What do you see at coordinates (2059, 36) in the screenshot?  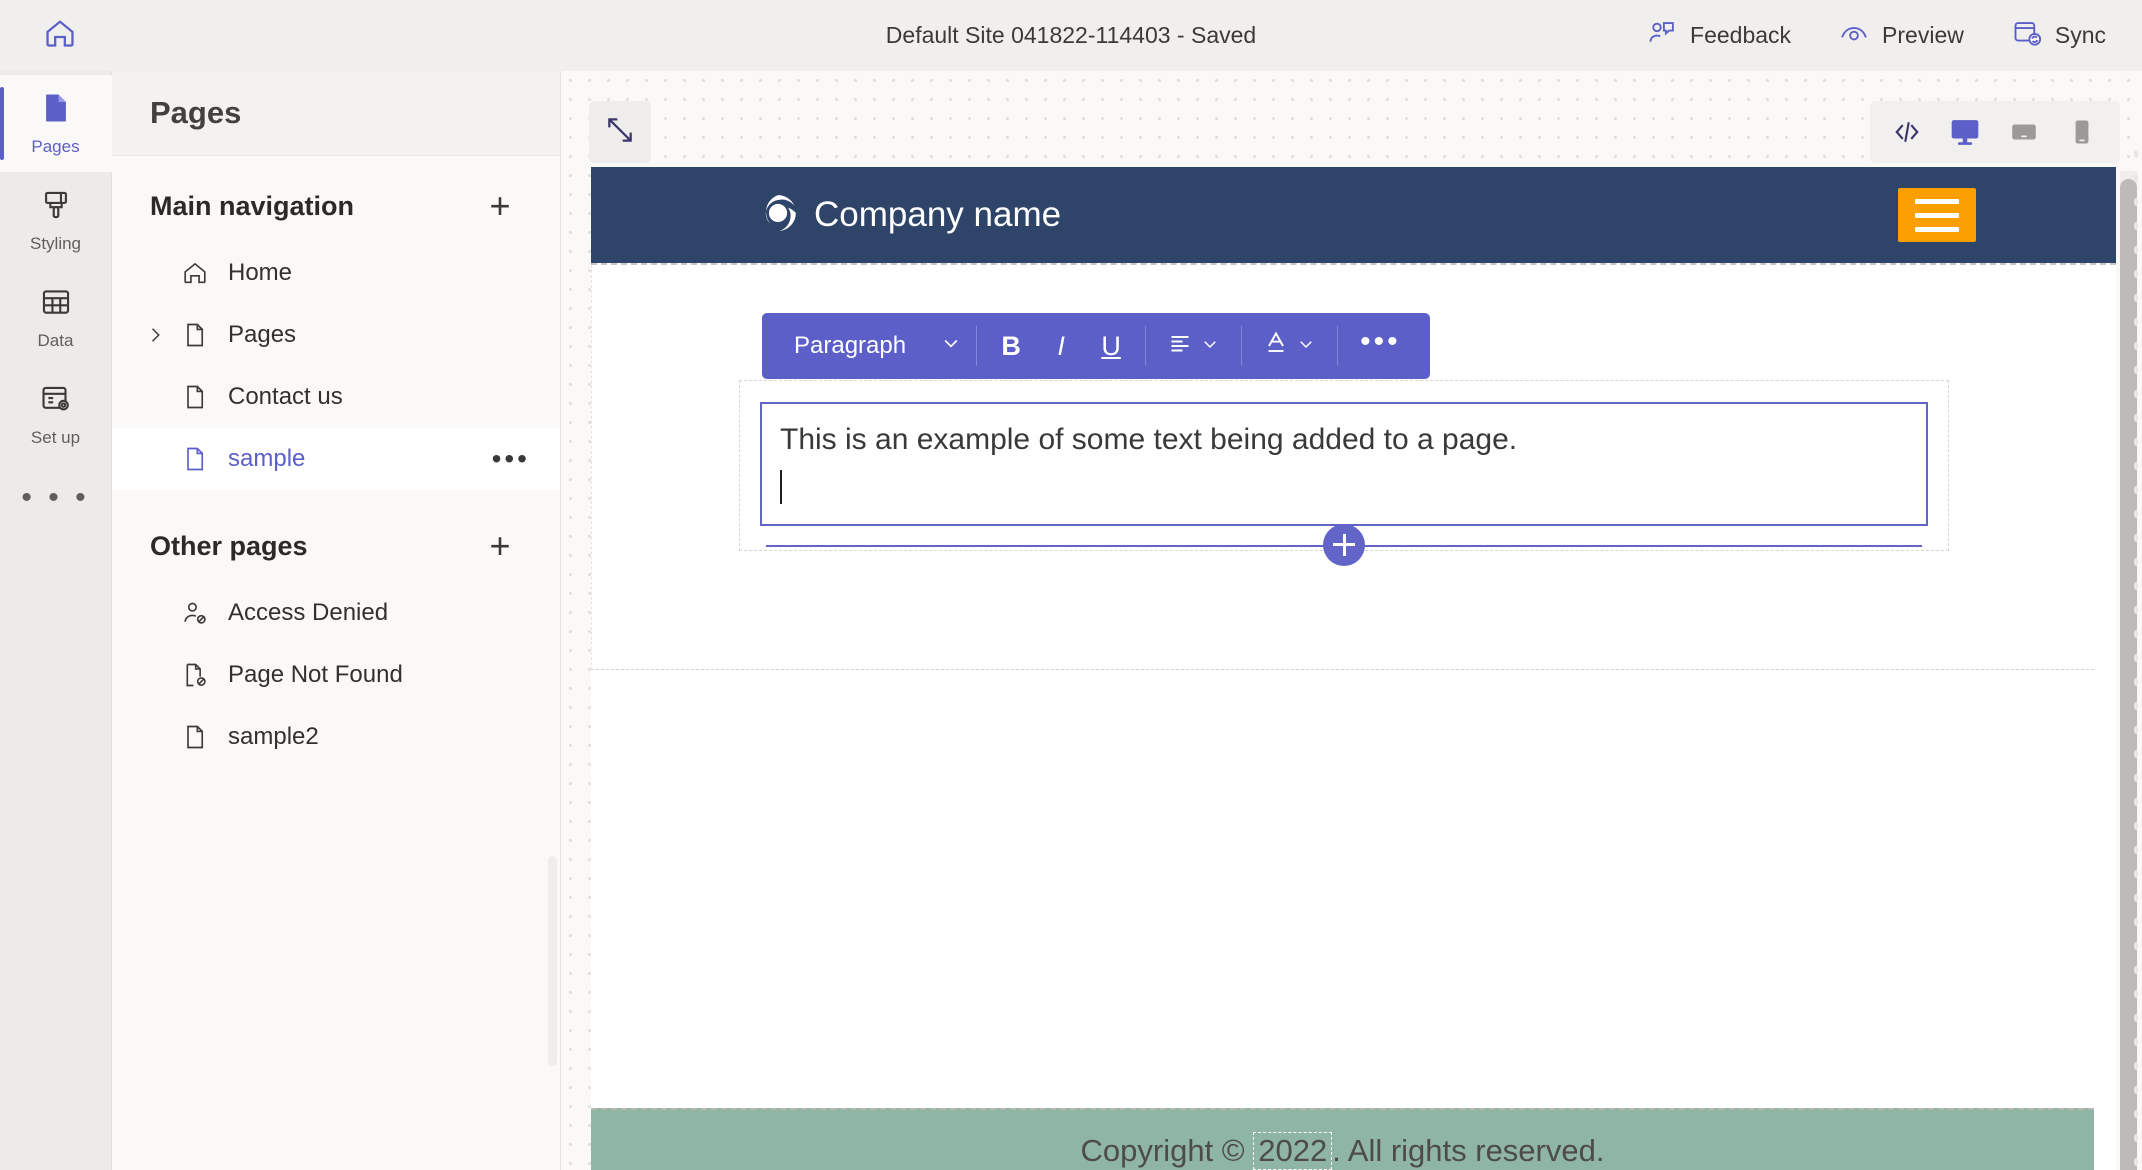 I see `sync-button: Sync` at bounding box center [2059, 36].